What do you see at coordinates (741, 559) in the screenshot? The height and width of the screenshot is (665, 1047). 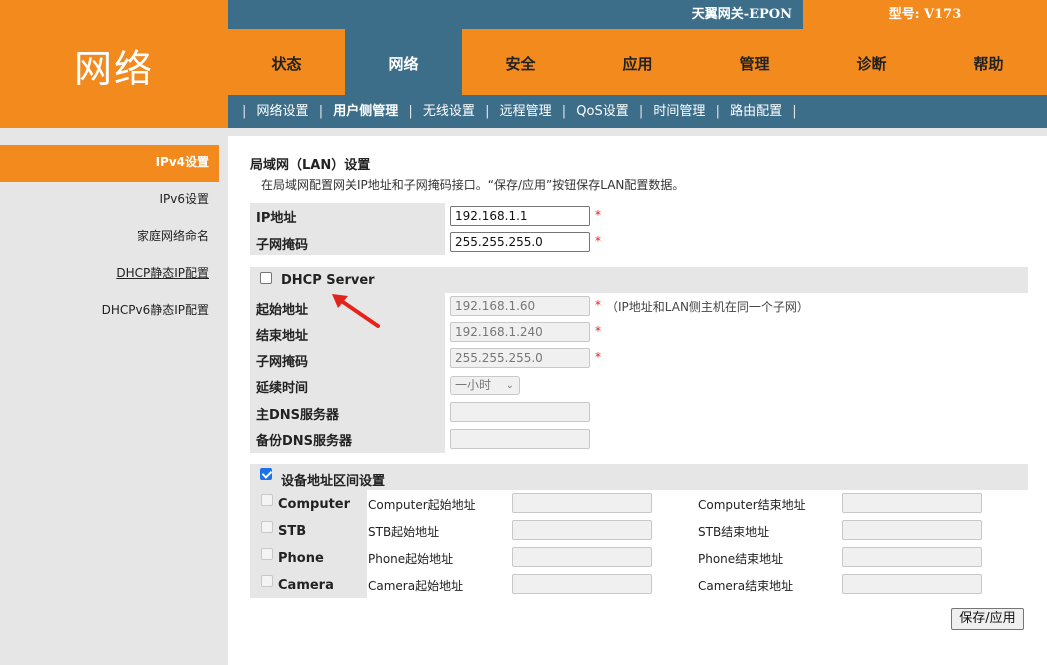 I see `device-end-label: Phone结束地址` at bounding box center [741, 559].